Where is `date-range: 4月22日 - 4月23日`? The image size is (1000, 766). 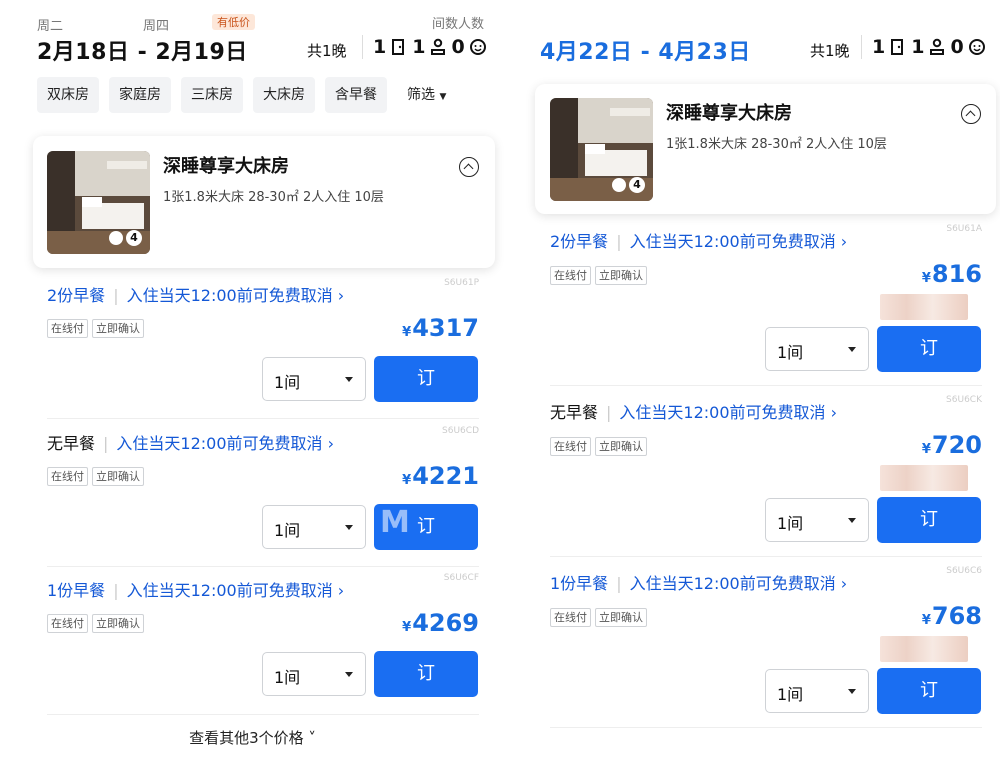
date-range: 4月22日 - 4月23日 is located at coordinates (645, 50).